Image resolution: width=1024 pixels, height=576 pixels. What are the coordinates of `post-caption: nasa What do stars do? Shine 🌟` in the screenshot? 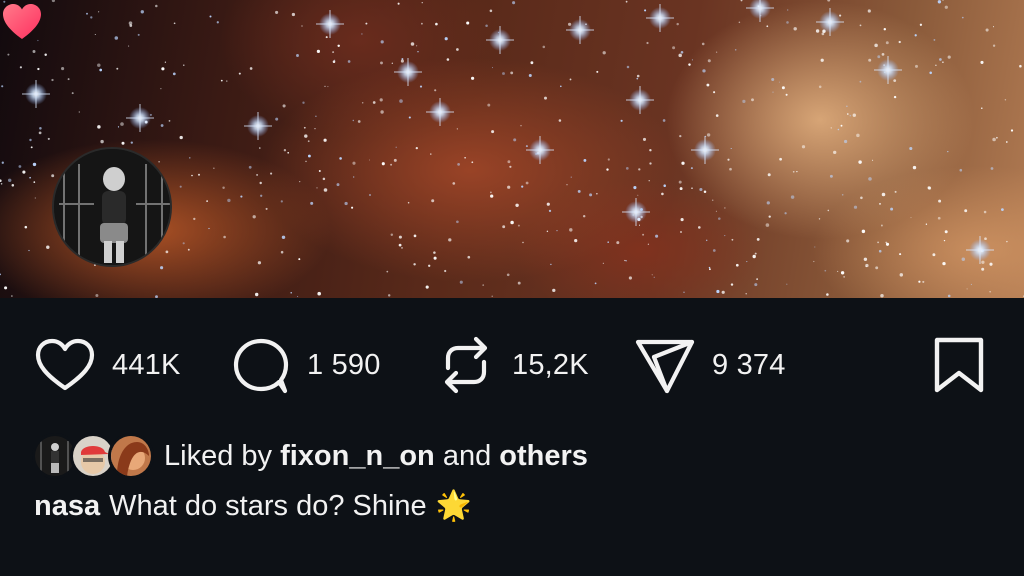 It's located at (253, 506).